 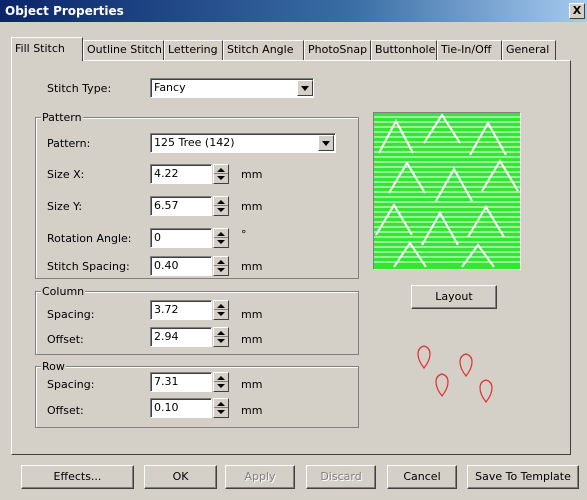 What do you see at coordinates (65, 410) in the screenshot?
I see `row-offset-label: Offset:` at bounding box center [65, 410].